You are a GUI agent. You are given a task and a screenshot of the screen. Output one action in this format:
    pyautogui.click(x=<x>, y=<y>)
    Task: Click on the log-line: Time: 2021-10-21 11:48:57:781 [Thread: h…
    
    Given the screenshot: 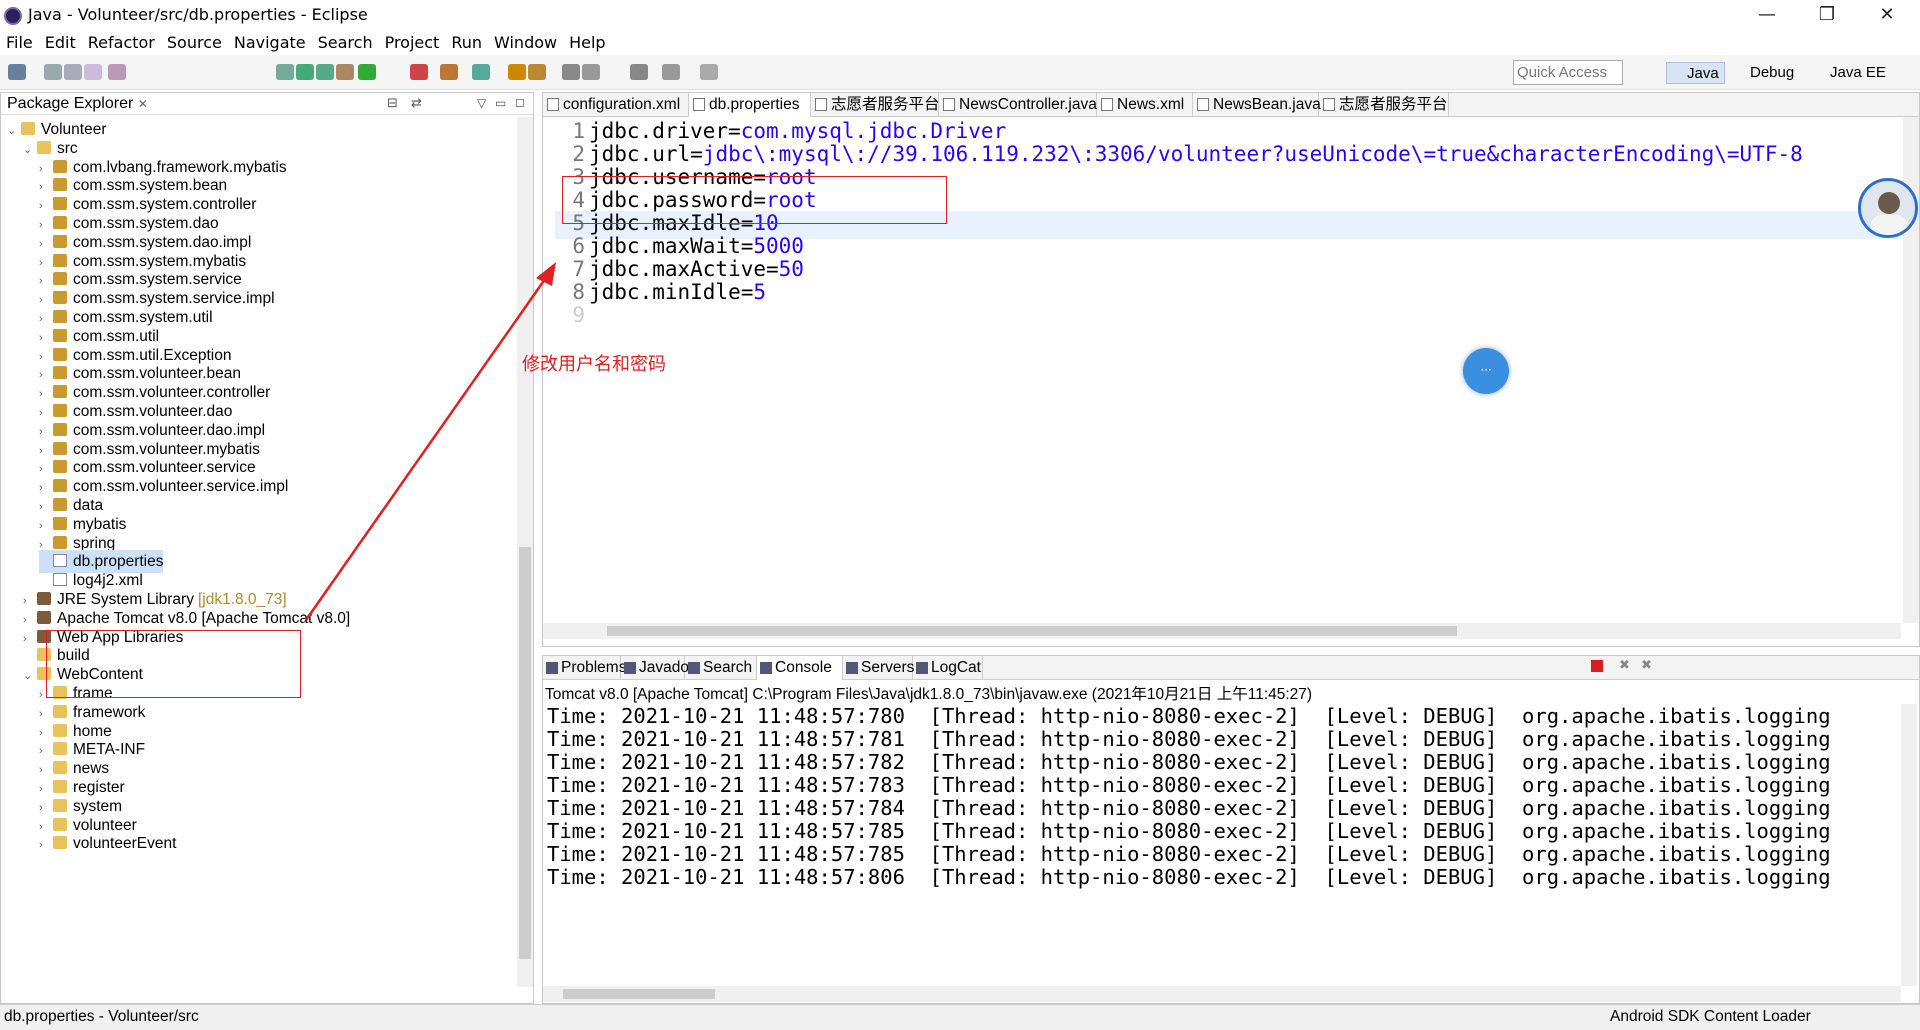 What is the action you would take?
    pyautogui.click(x=1189, y=739)
    